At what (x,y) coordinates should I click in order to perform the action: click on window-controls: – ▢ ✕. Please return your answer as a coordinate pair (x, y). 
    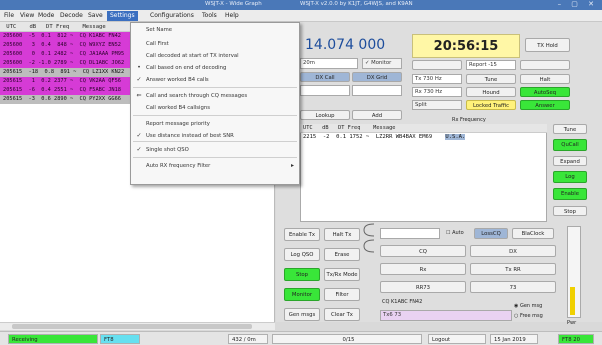
    Looking at the image, I should click on (578, 4).